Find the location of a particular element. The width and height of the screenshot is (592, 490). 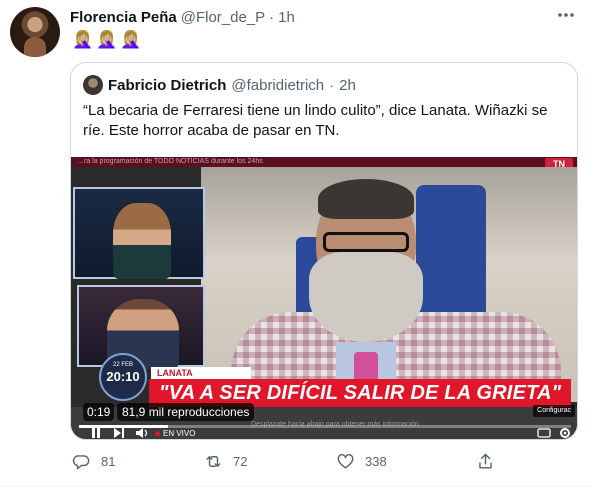

share-button is located at coordinates (485, 461).